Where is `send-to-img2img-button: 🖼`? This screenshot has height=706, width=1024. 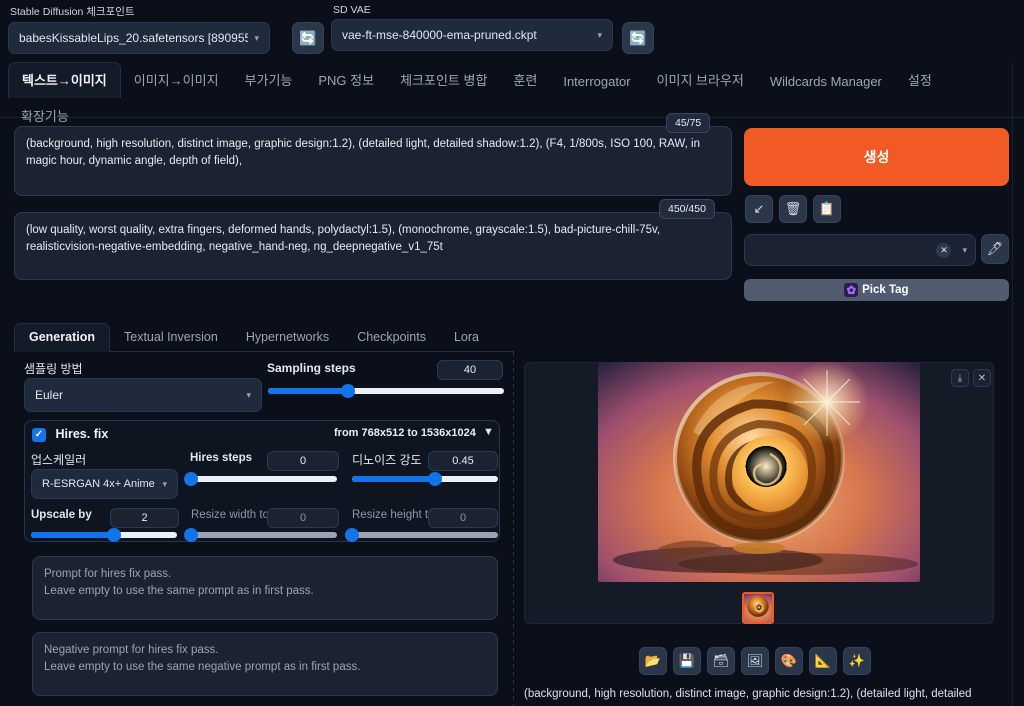
send-to-img2img-button: 🖼 is located at coordinates (755, 661).